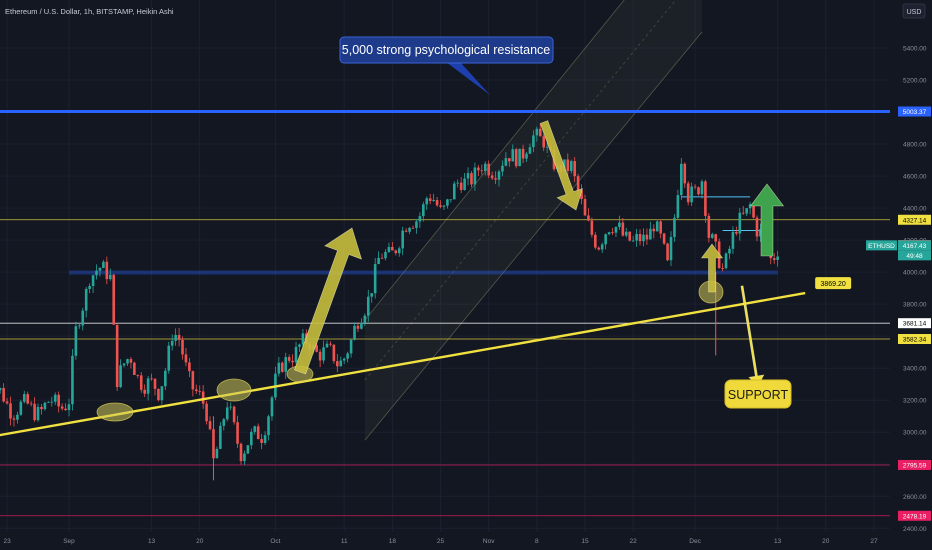 The height and width of the screenshot is (550, 932). What do you see at coordinates (915, 401) in the screenshot?
I see `price-tick-label: 3200.00` at bounding box center [915, 401].